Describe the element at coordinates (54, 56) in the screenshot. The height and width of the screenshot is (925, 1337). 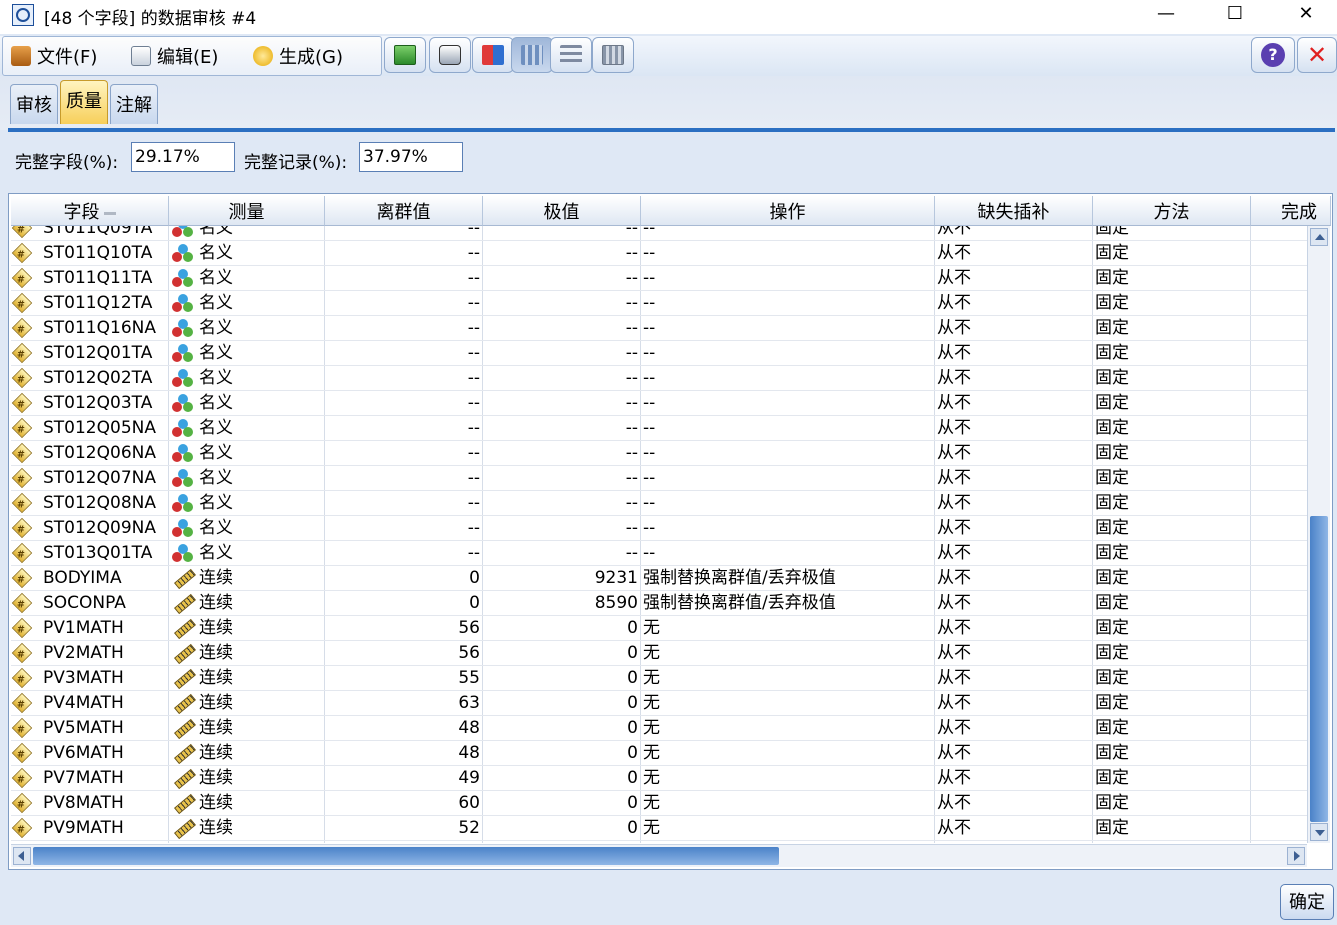
I see `menu-file: 文件(F)` at that location.